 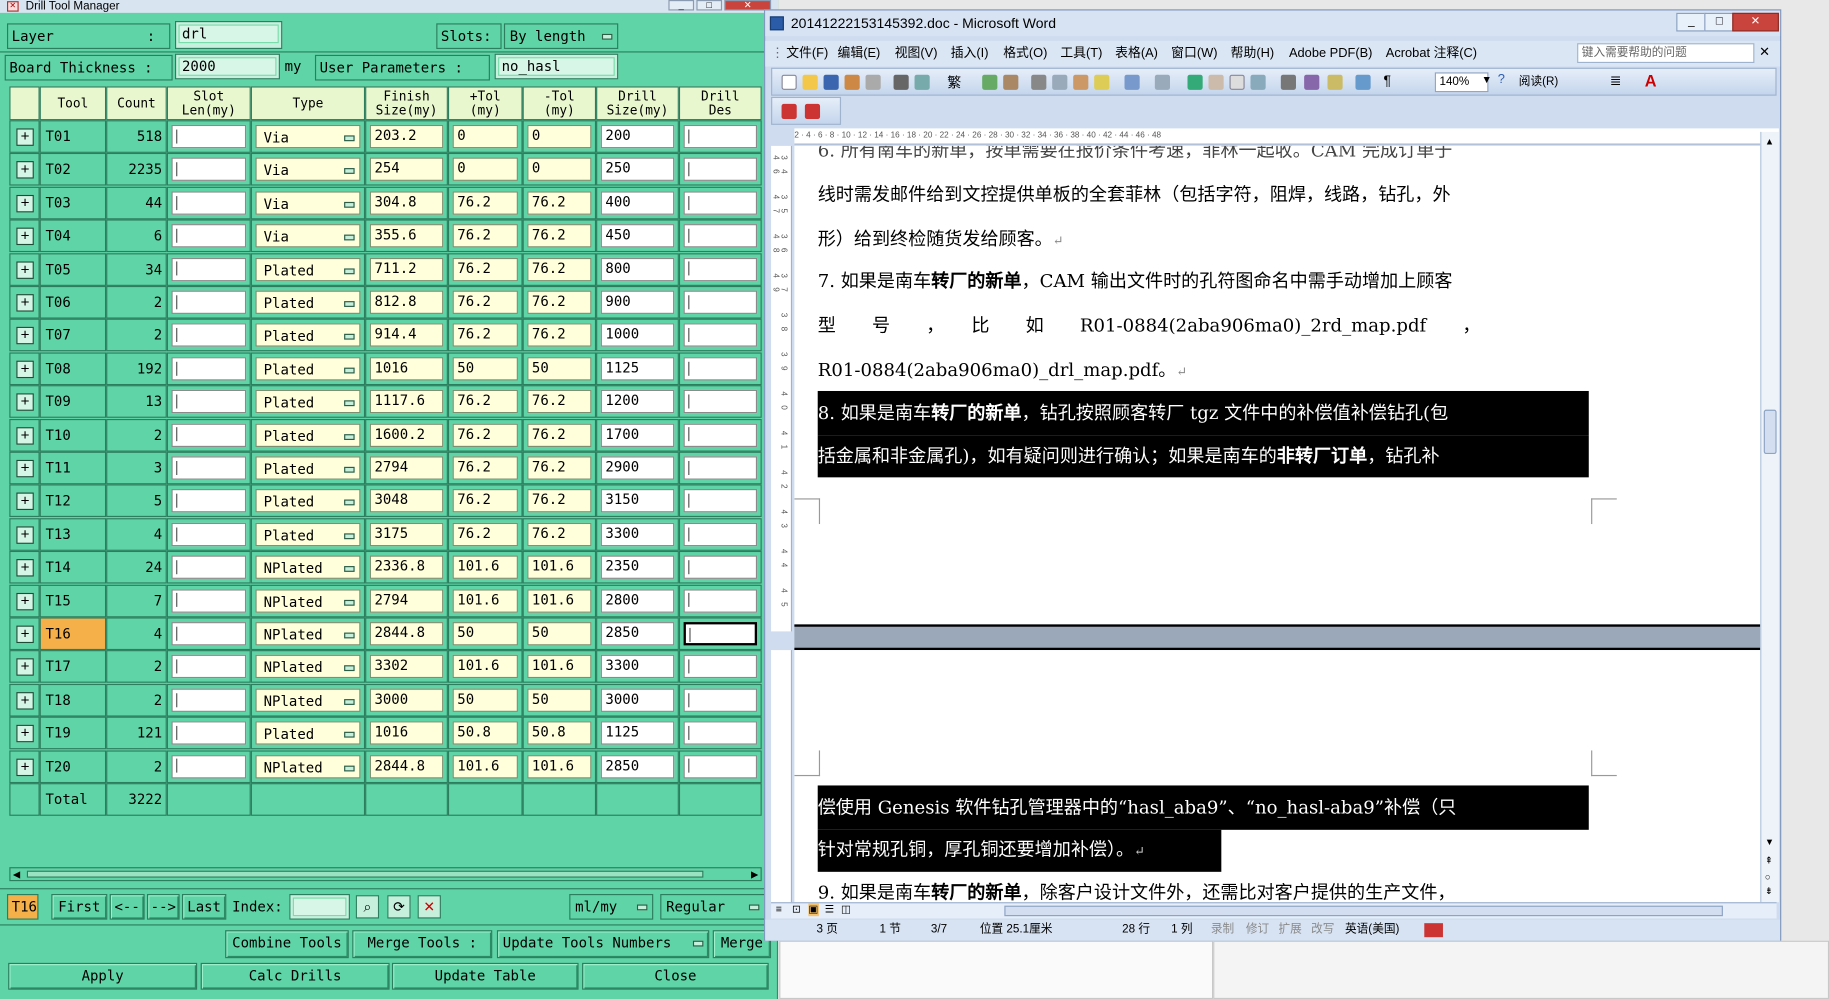 I want to click on finish-size-input: 1117.6, so click(x=406, y=402).